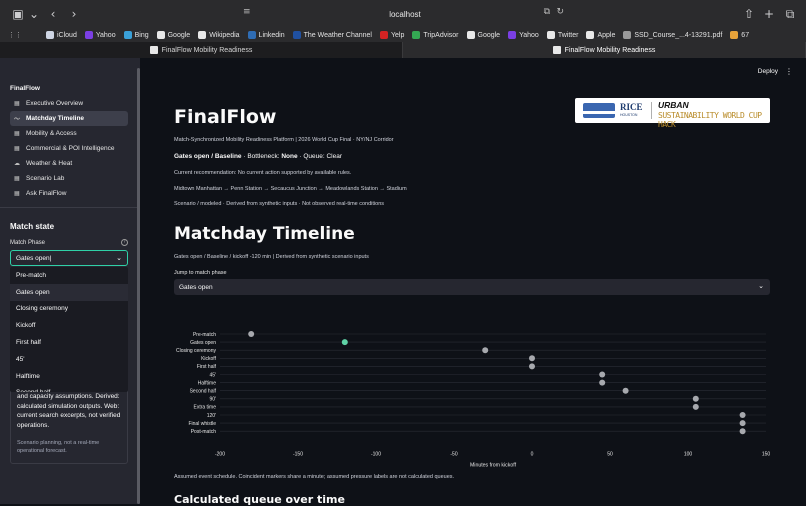 The height and width of the screenshot is (506, 806). I want to click on bookmark-item: The Weather Channel, so click(332, 35).